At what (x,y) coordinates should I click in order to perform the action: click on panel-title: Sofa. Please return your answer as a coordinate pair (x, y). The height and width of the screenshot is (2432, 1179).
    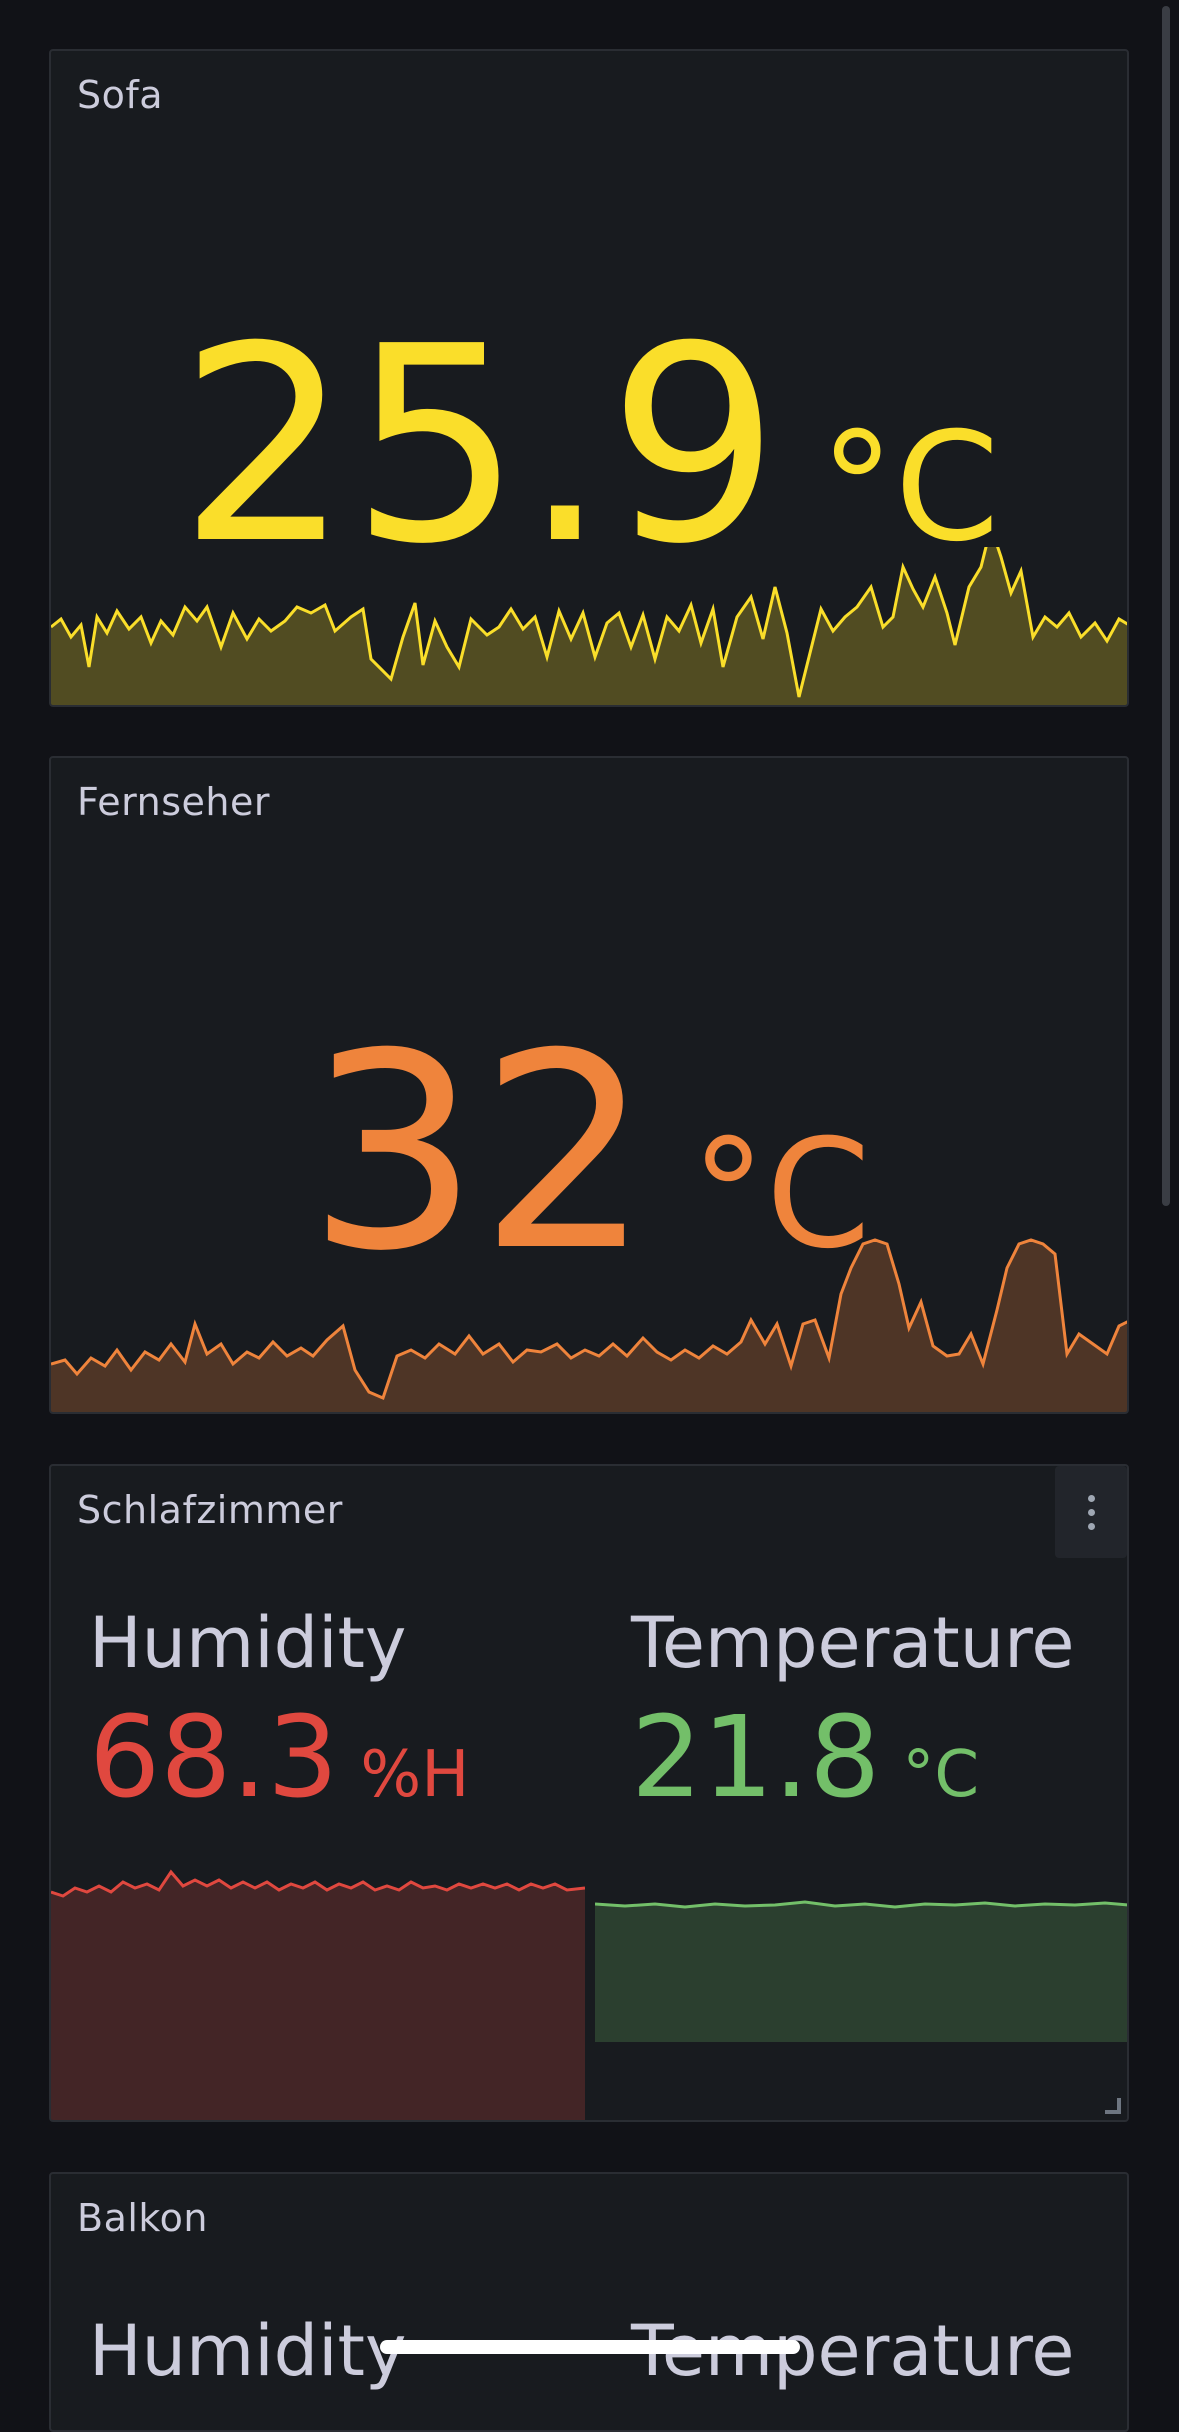
    Looking at the image, I should click on (120, 95).